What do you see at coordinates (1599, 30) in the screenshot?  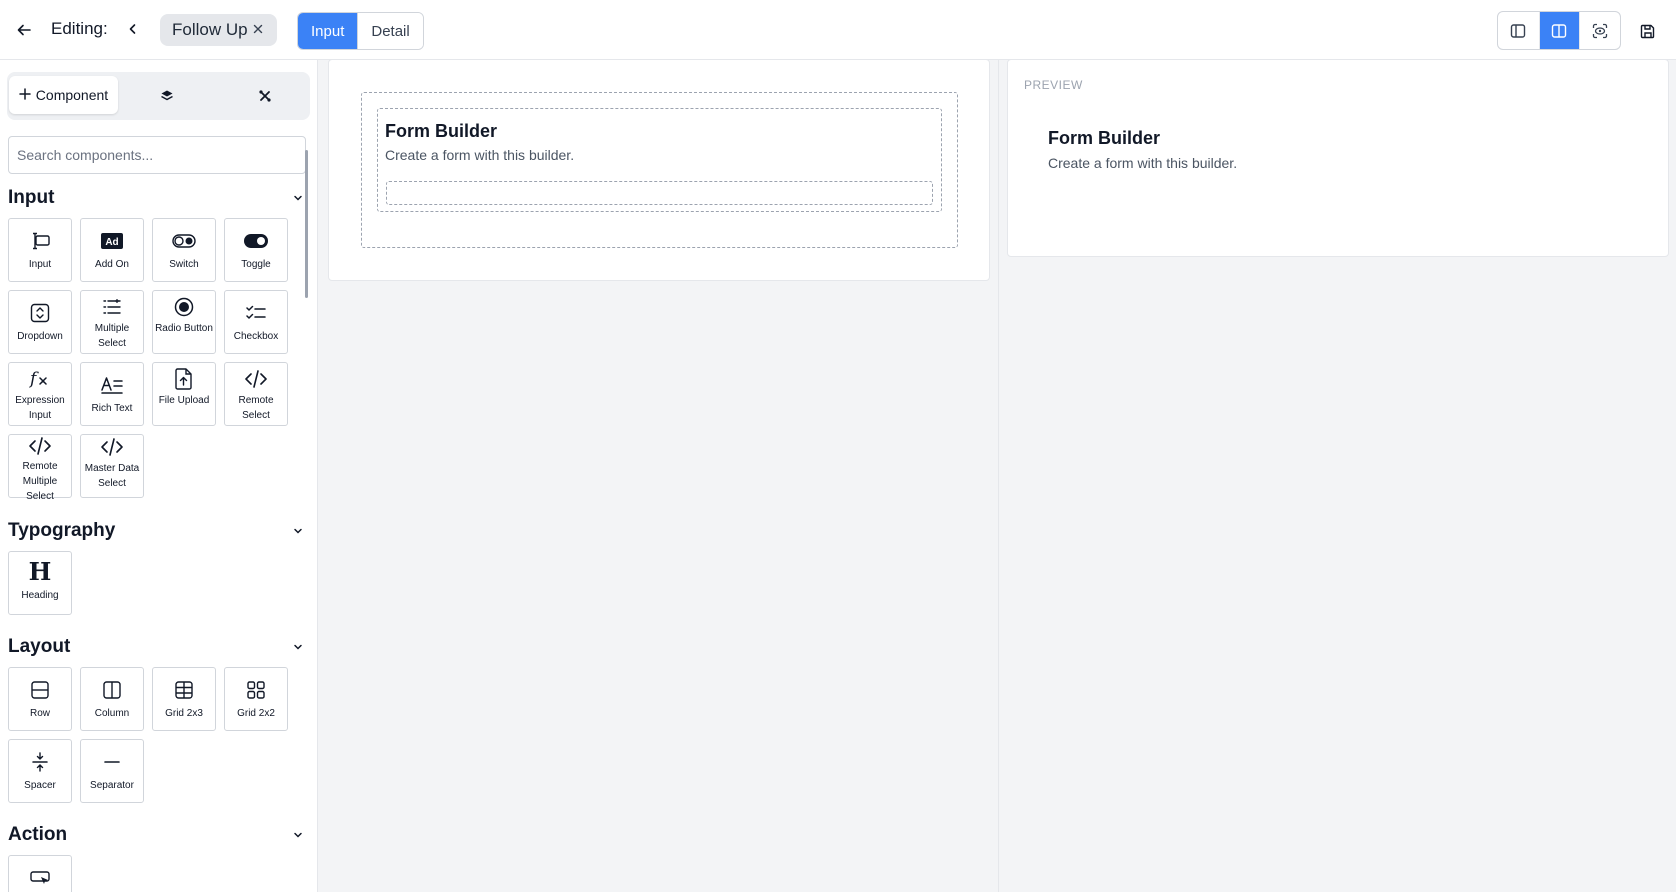 I see `scan-eye-icon` at bounding box center [1599, 30].